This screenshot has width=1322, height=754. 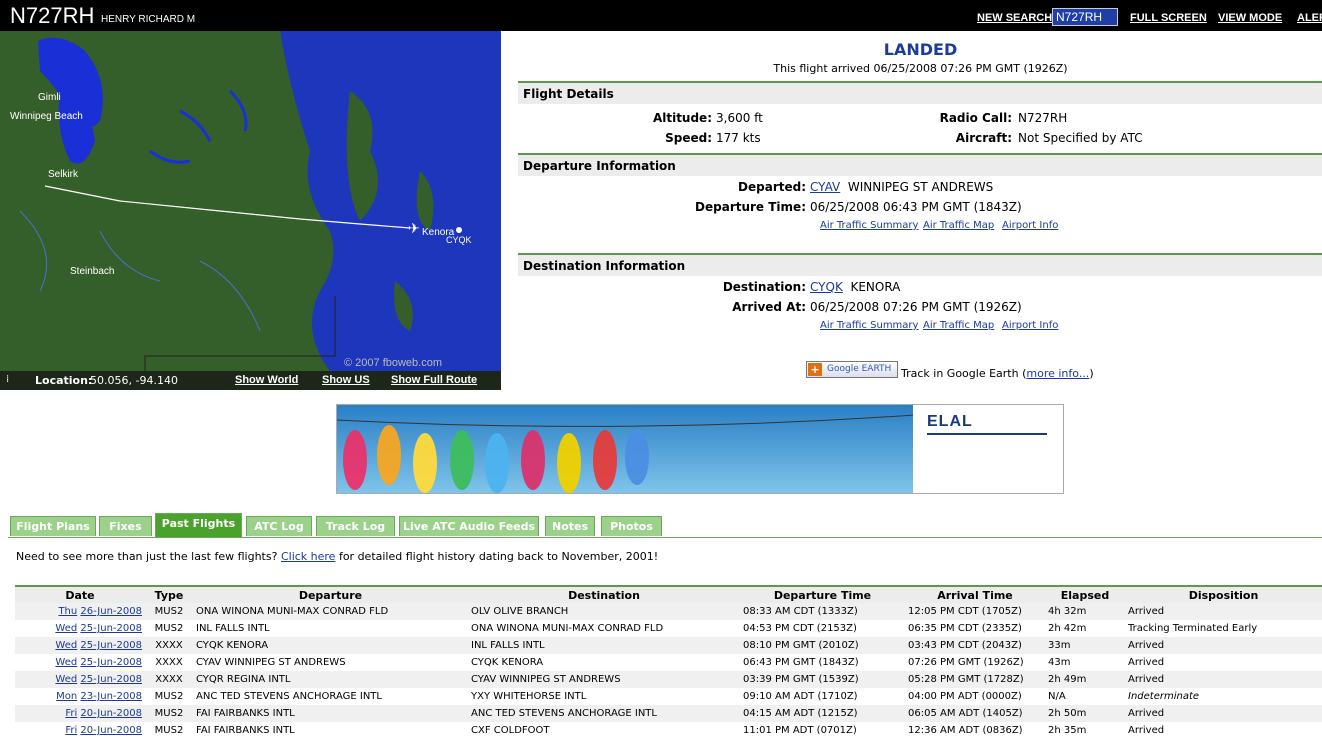 I want to click on tab-photos: Photos, so click(x=631, y=526).